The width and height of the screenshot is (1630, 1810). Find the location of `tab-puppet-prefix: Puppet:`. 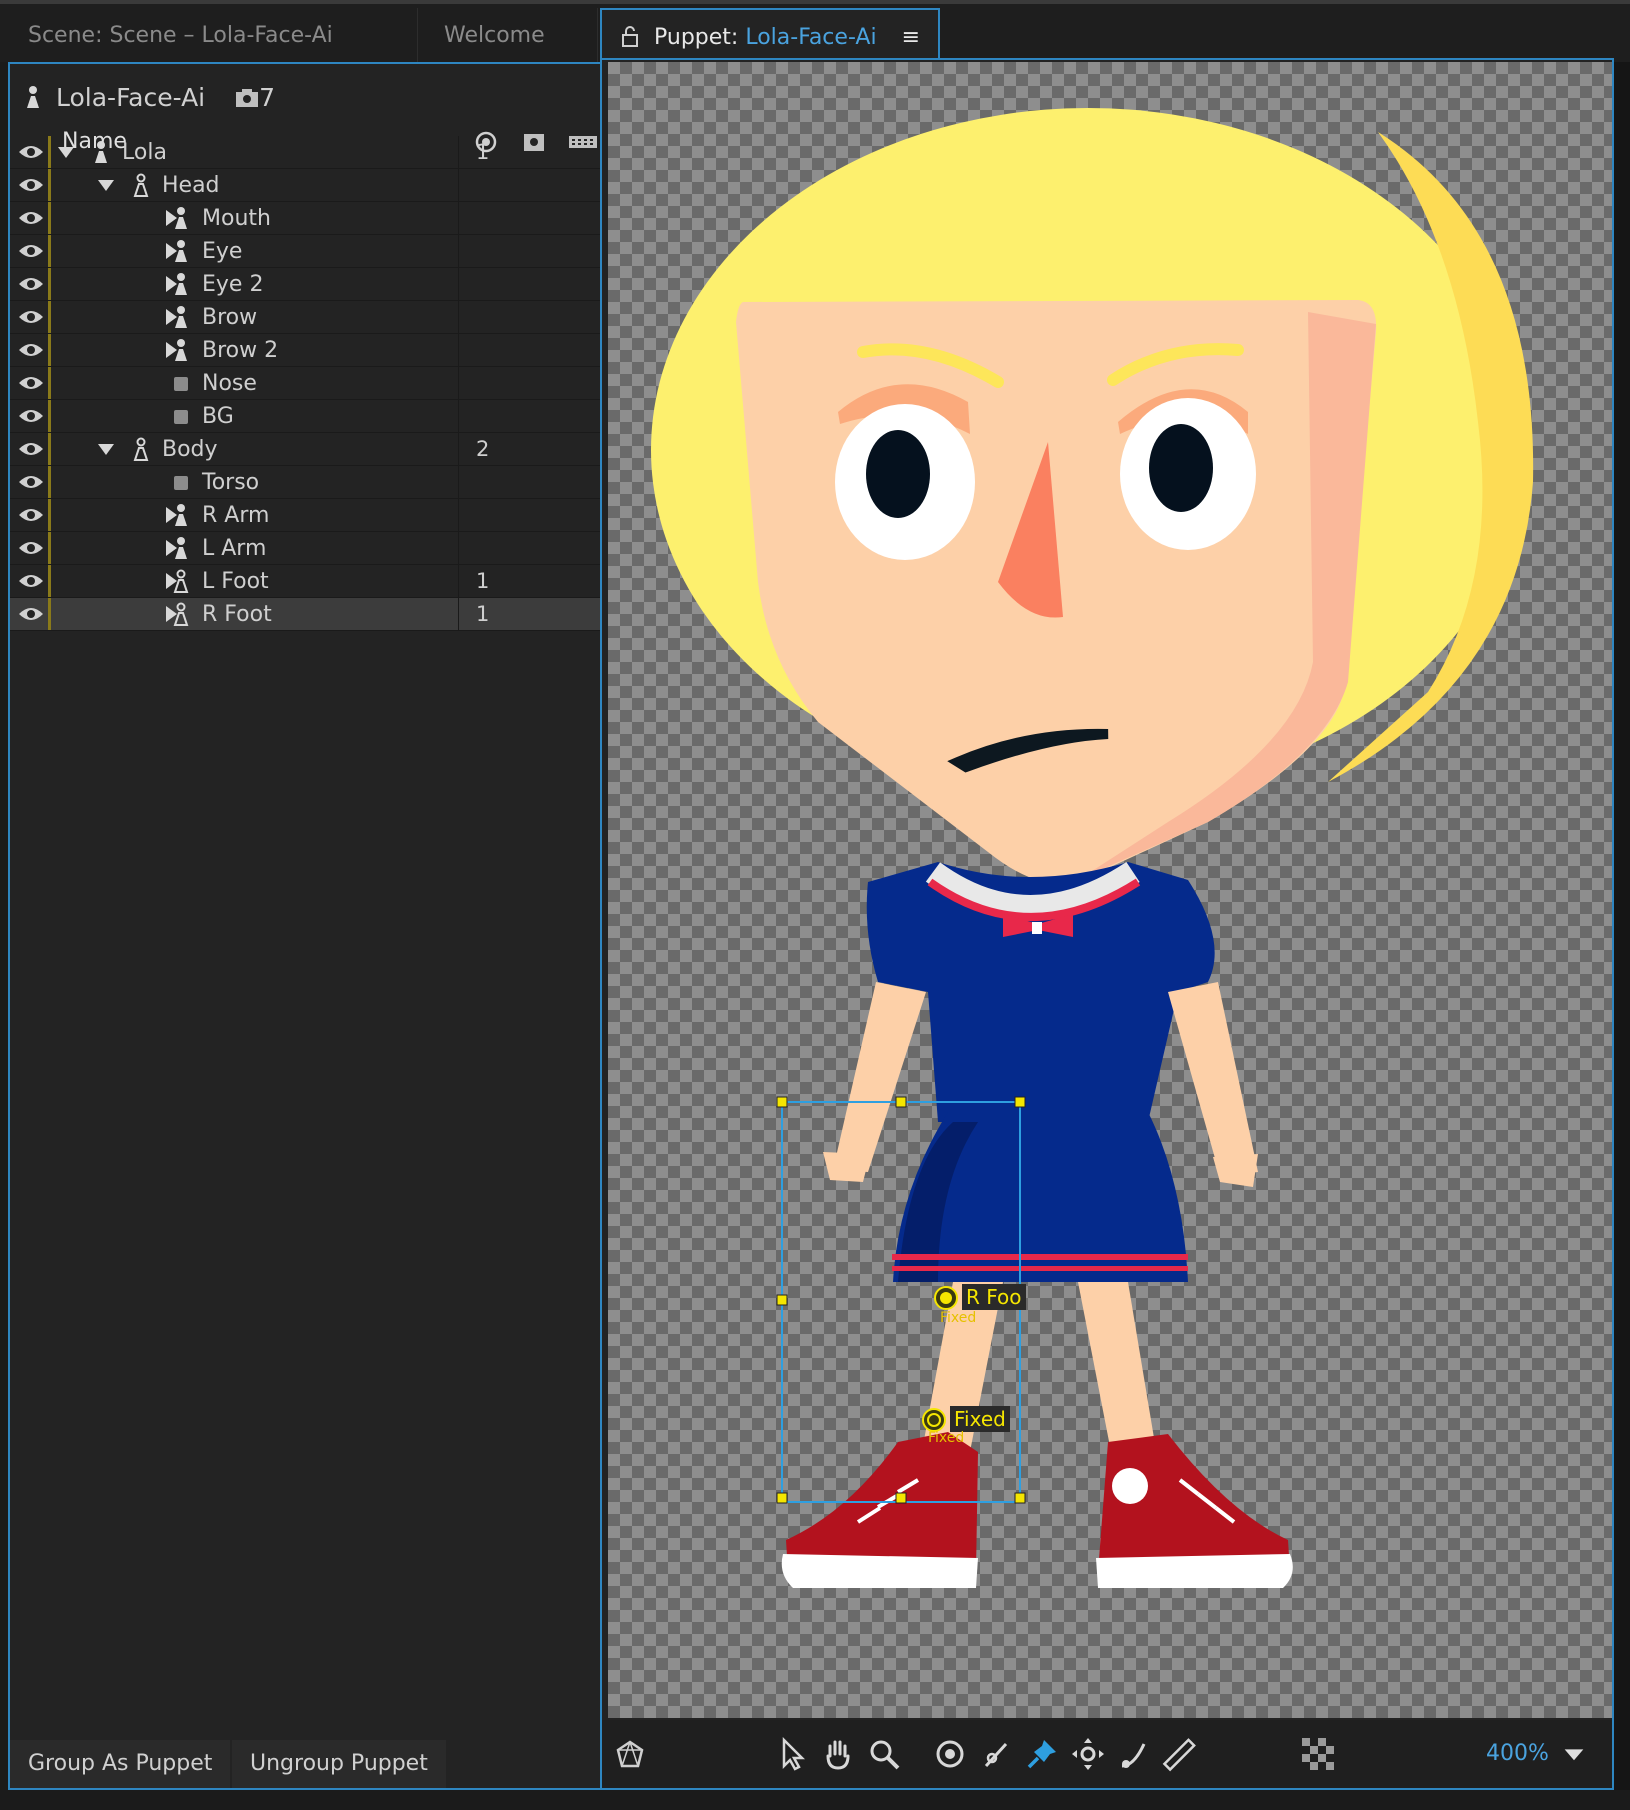

tab-puppet-prefix: Puppet: is located at coordinates (696, 37).